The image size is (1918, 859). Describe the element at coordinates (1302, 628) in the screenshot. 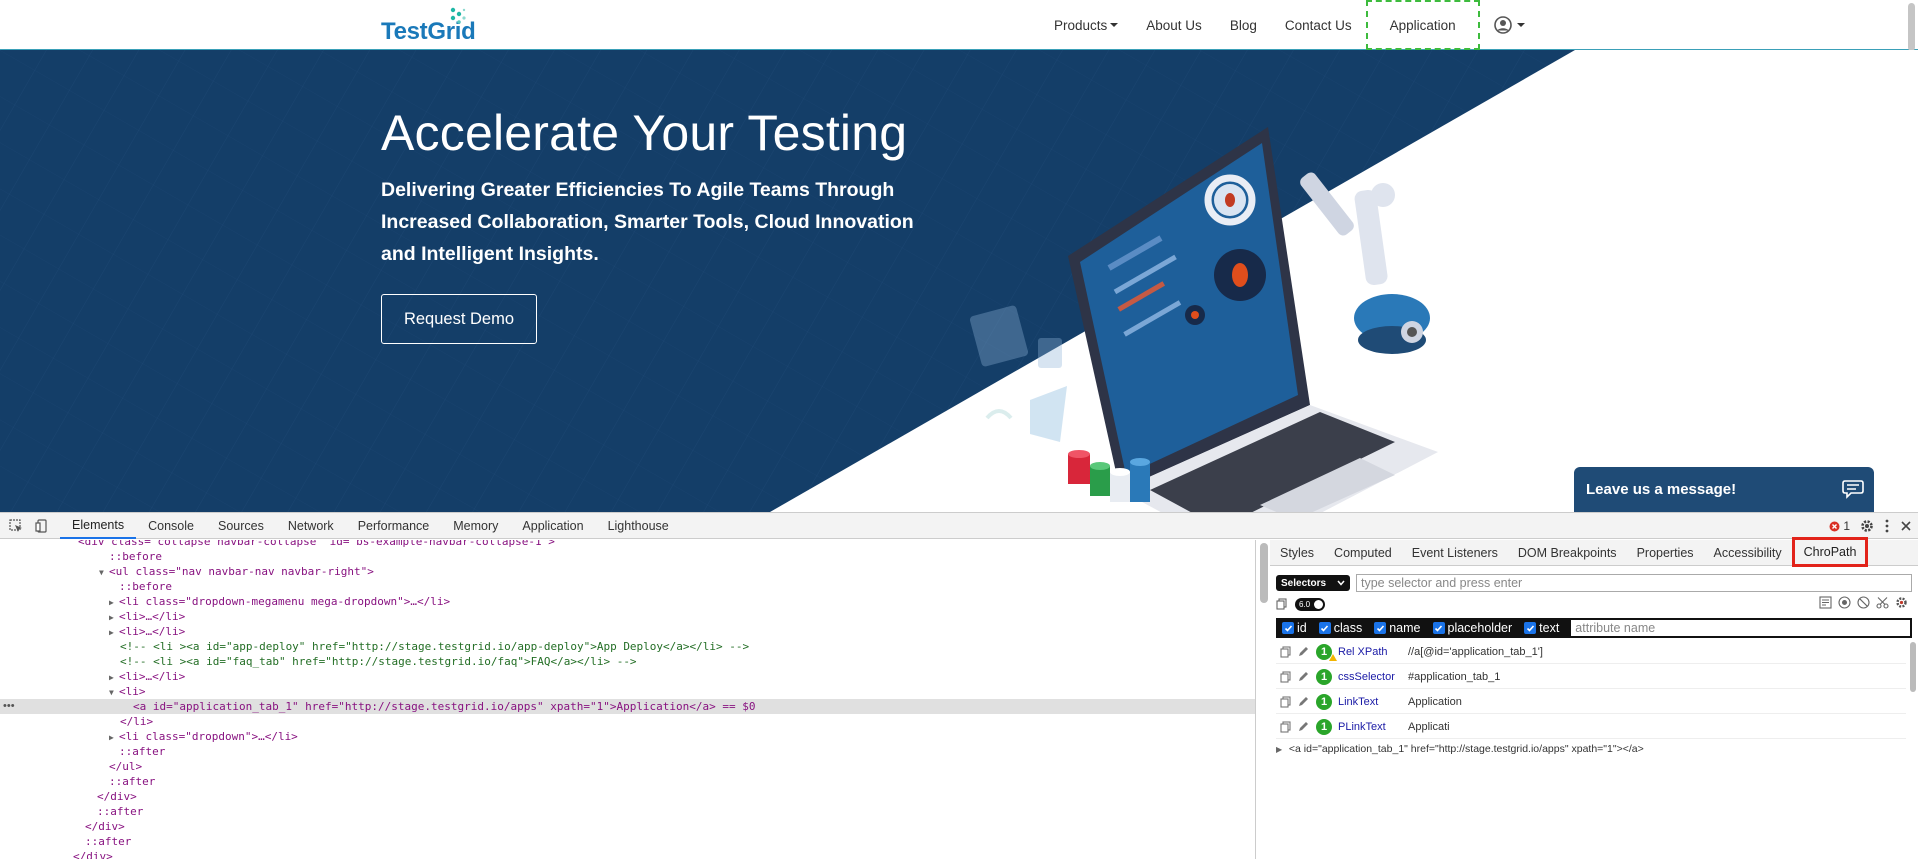

I see `checkbox-label: id` at that location.